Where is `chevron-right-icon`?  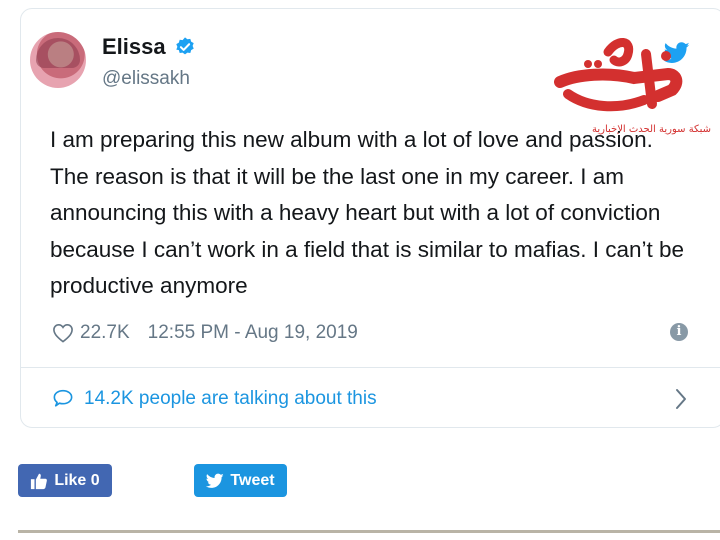
chevron-right-icon is located at coordinates (681, 399).